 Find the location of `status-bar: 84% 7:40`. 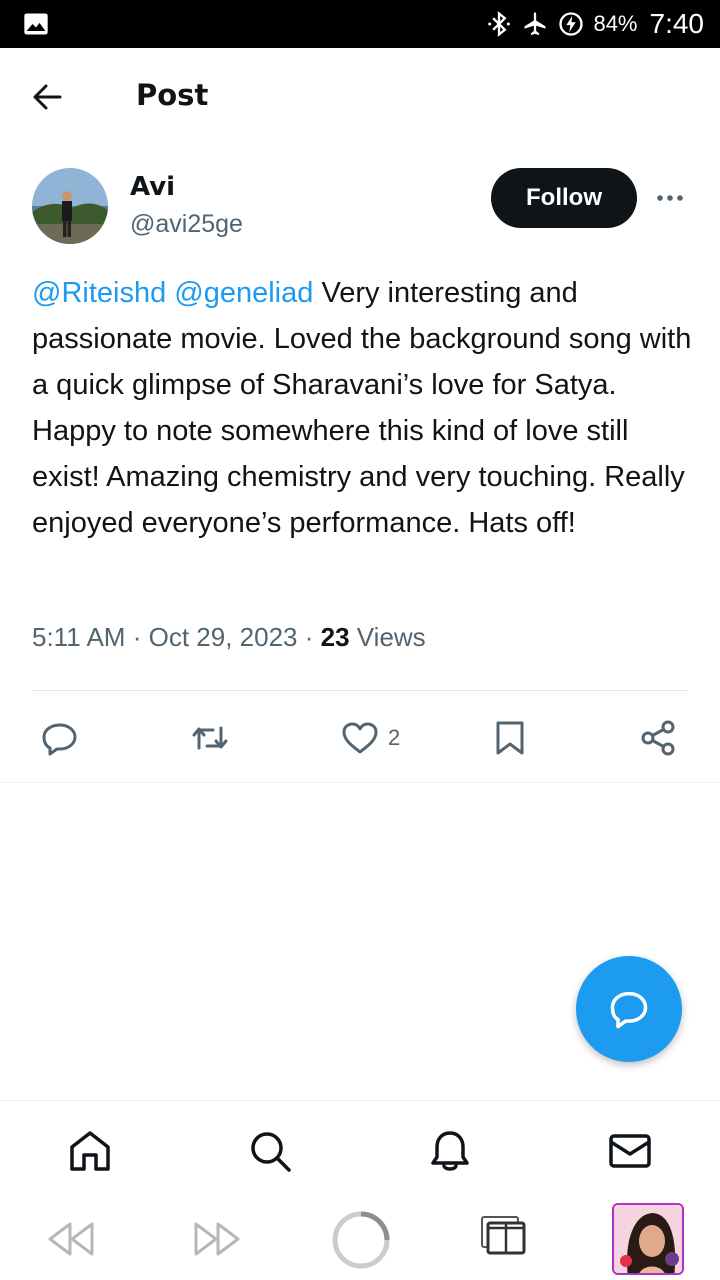

status-bar: 84% 7:40 is located at coordinates (360, 24).